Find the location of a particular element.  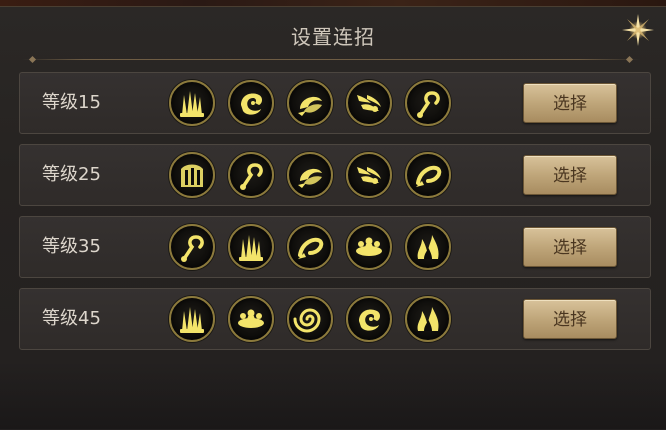

combo-row-level-25: 等级25 选择 is located at coordinates (335, 175).